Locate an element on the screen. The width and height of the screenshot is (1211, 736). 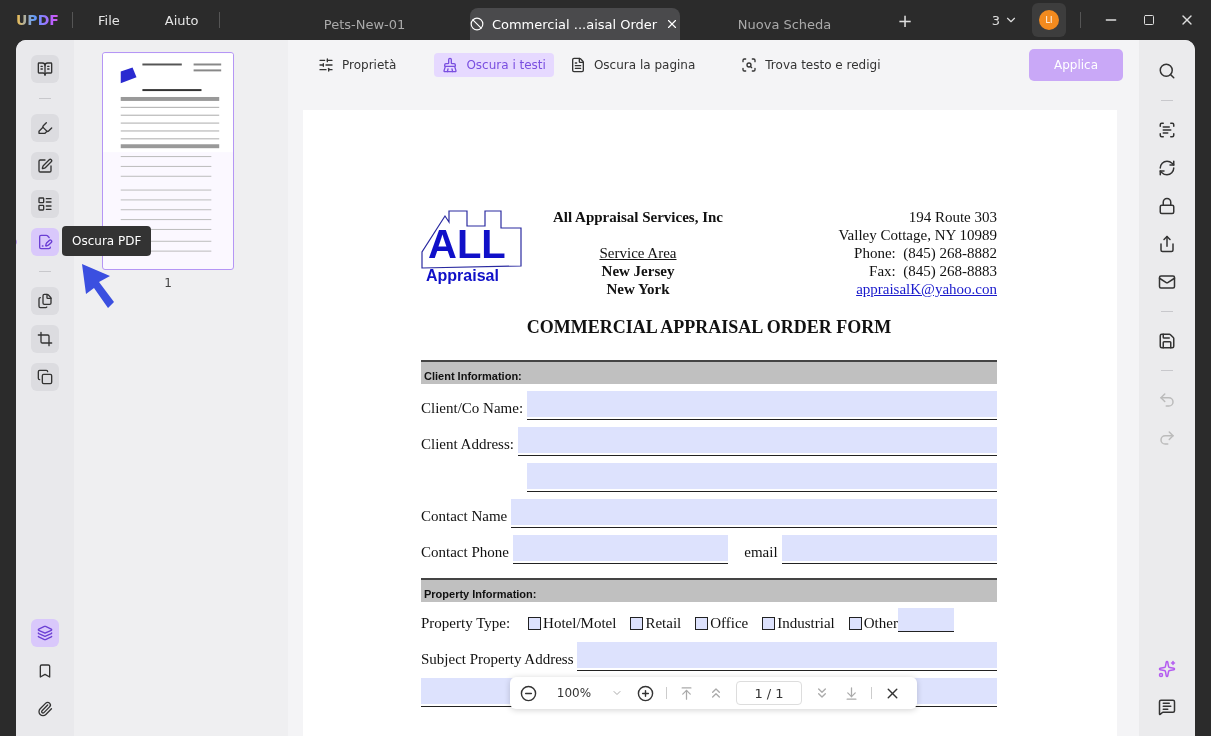
reader-tool is located at coordinates (45, 69).